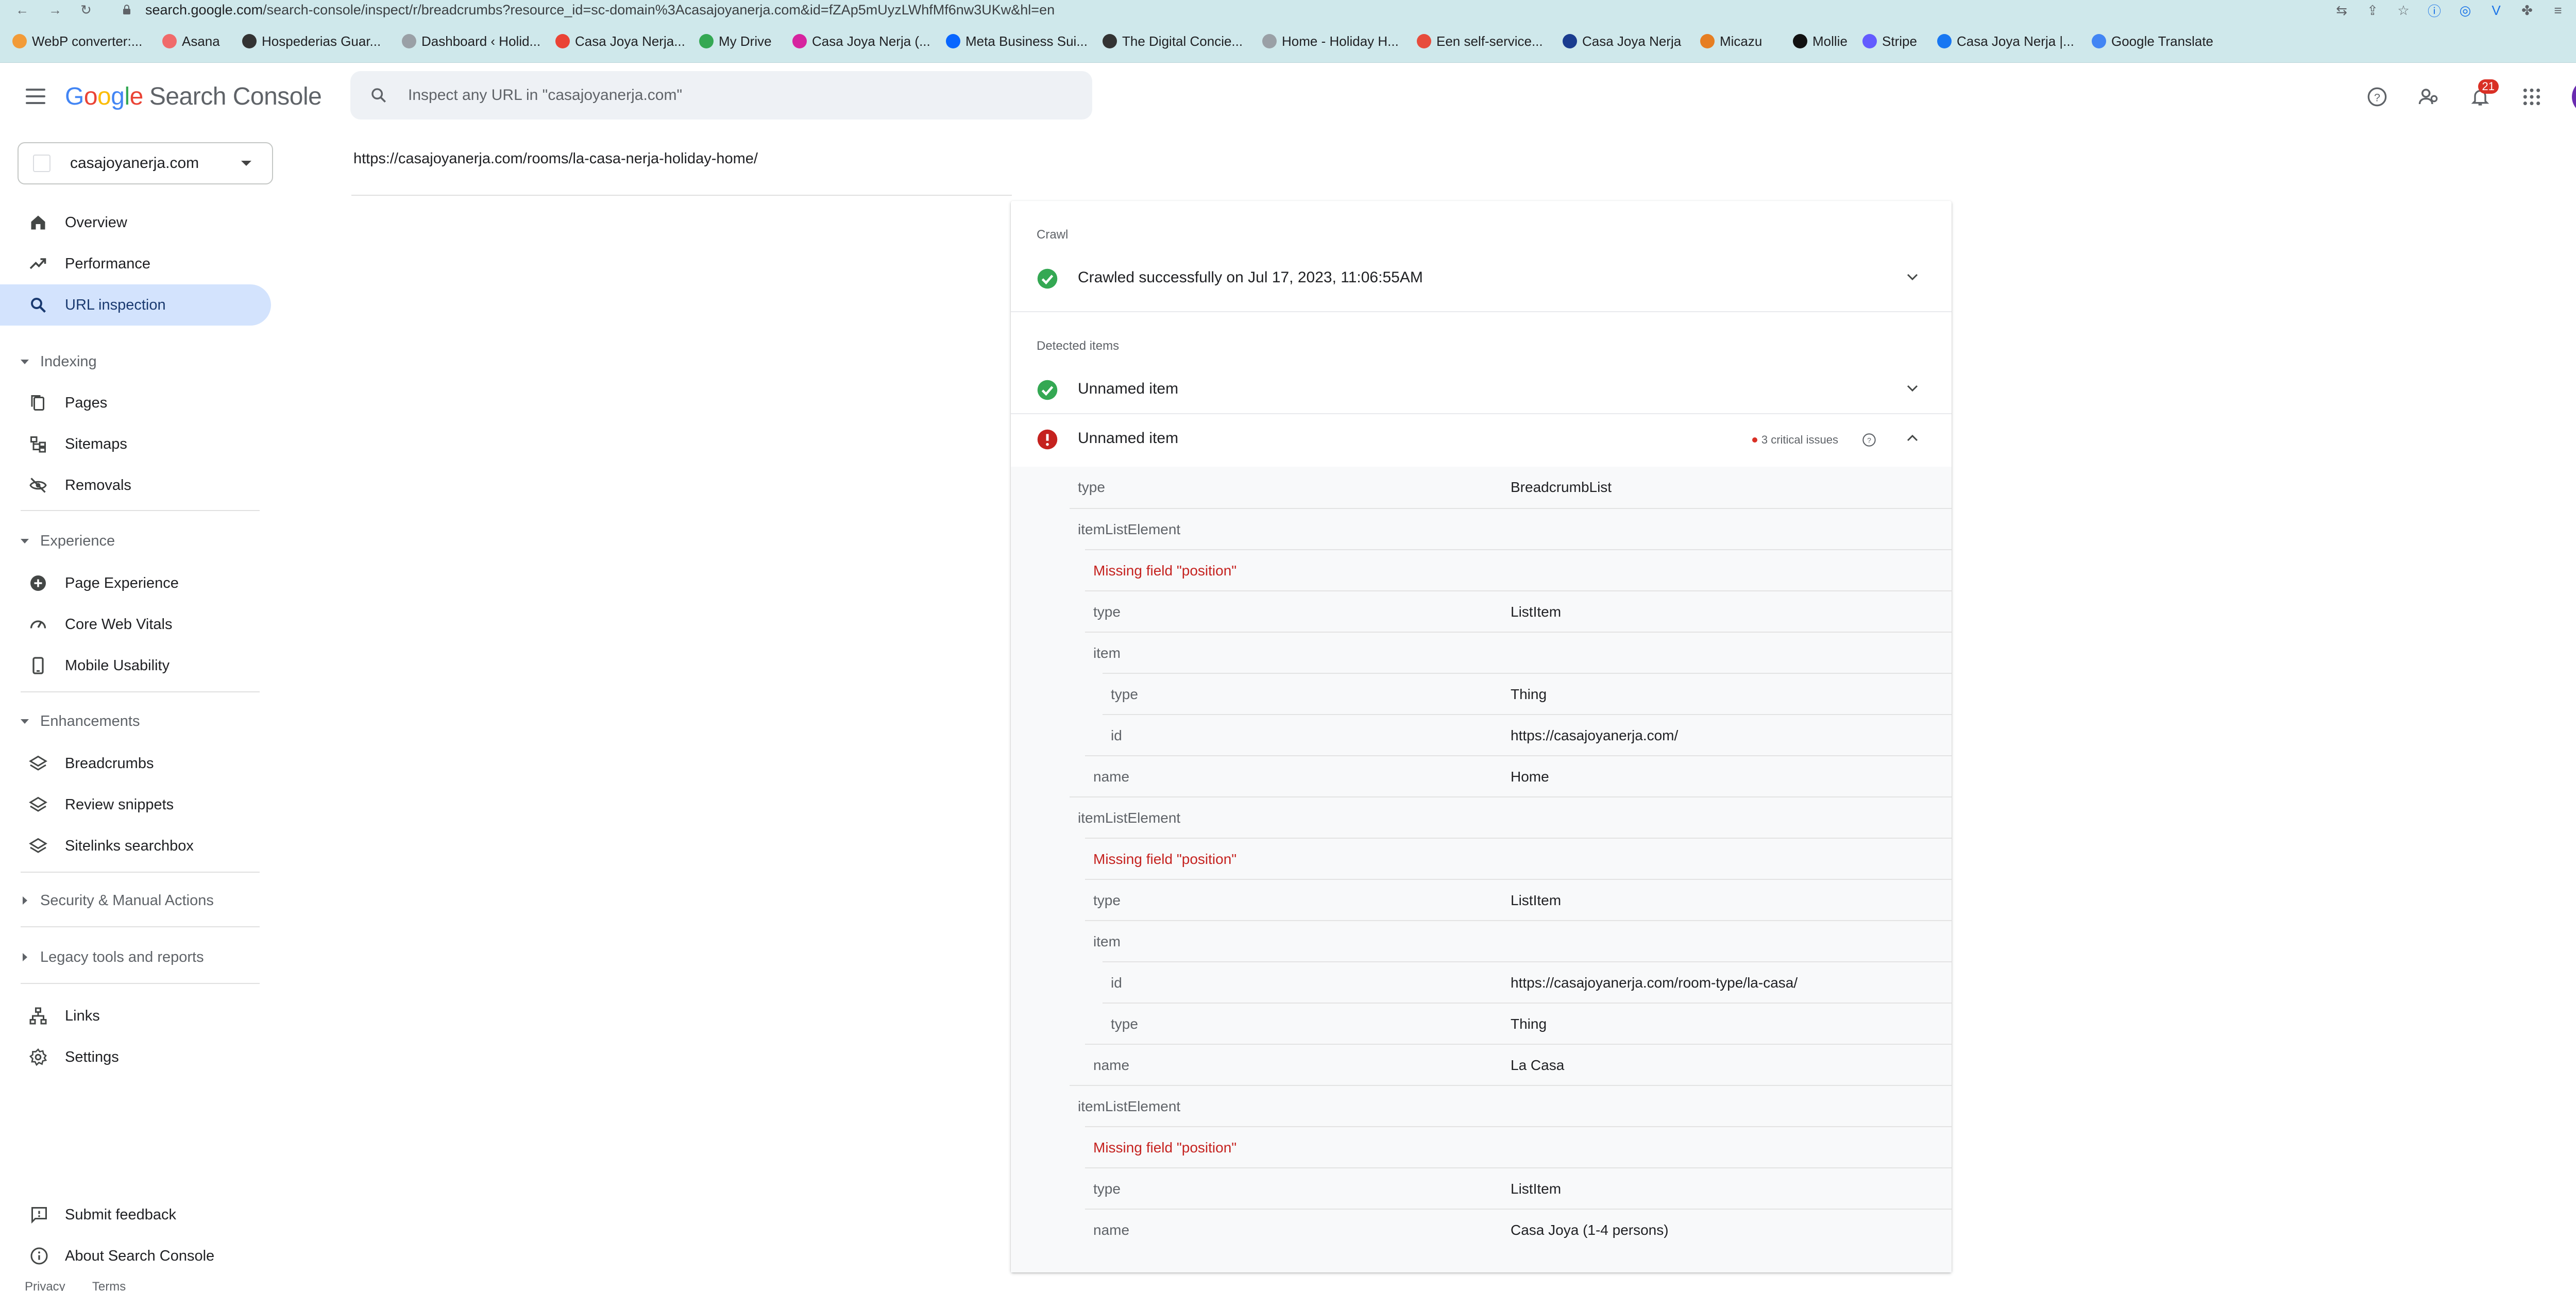 The image size is (2576, 1291). I want to click on bookmark-item: Micazu, so click(1731, 41).